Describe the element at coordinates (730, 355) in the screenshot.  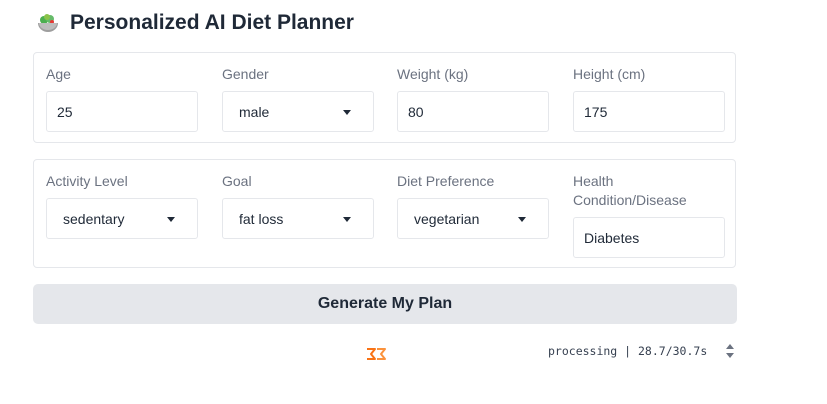
I see `chevron-down-icon` at that location.